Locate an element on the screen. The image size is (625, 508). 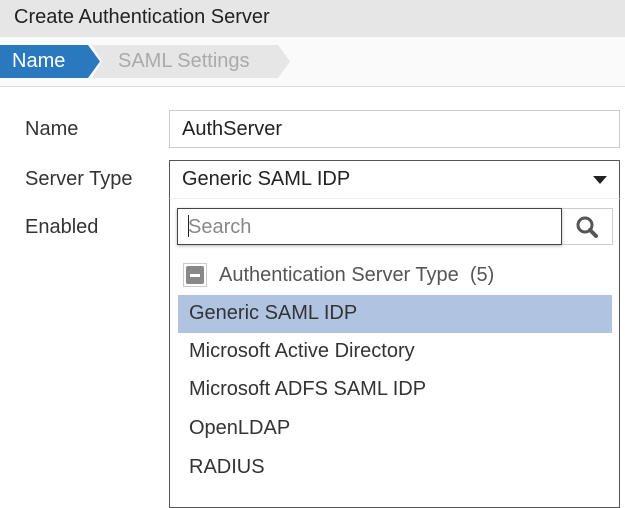
option-microsoft-adfs-saml-idp: Microsoft ADFS SAML IDP is located at coordinates (395, 390).